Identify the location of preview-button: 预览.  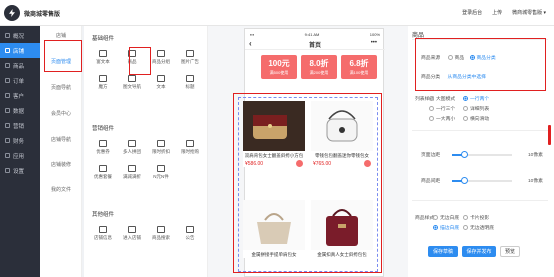
(510, 251).